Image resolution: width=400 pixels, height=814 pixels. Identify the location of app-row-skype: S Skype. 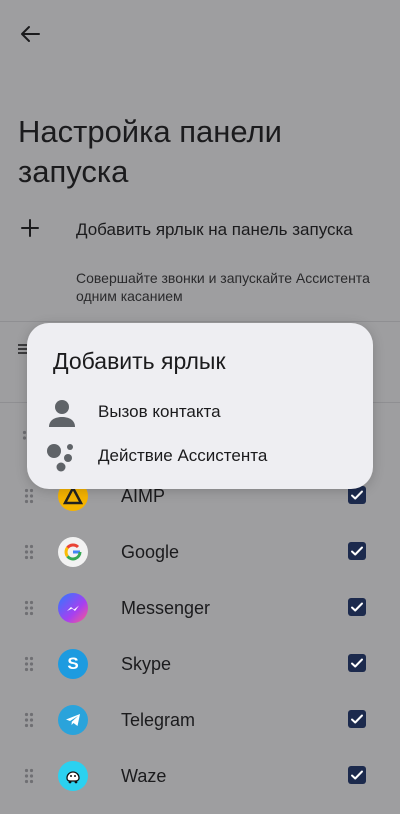
(200, 664).